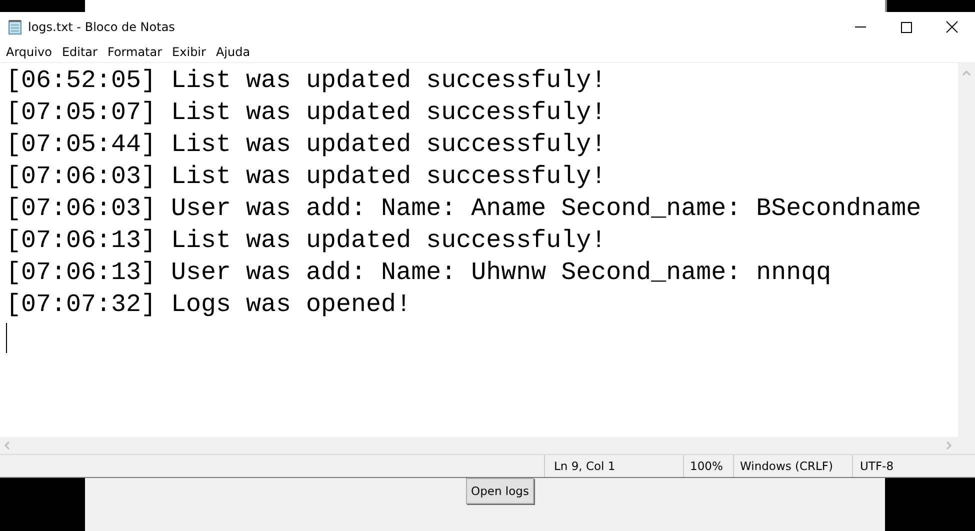 This screenshot has height=531, width=975. I want to click on text-line: [07:06:03] List was updated successfuly!, so click(307, 177).